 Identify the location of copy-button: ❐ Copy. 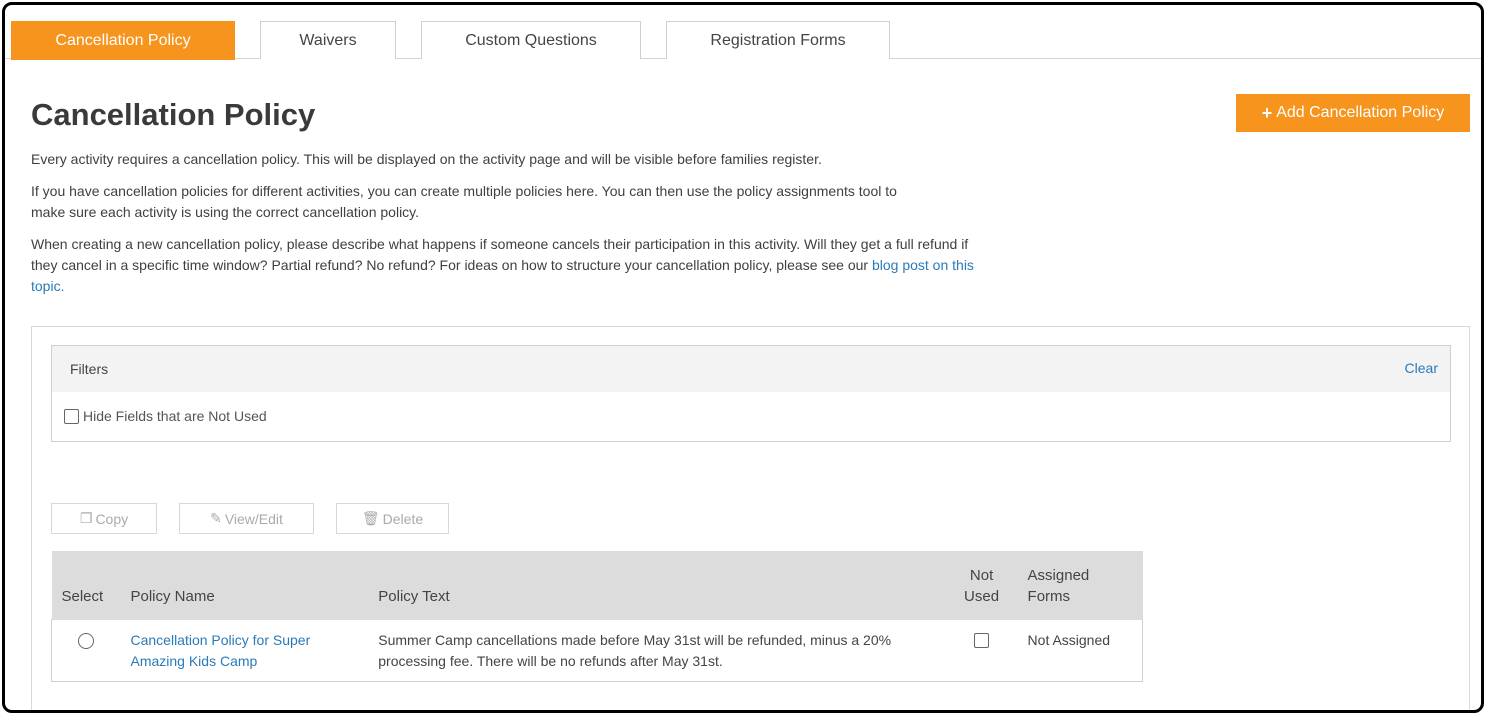
(104, 518).